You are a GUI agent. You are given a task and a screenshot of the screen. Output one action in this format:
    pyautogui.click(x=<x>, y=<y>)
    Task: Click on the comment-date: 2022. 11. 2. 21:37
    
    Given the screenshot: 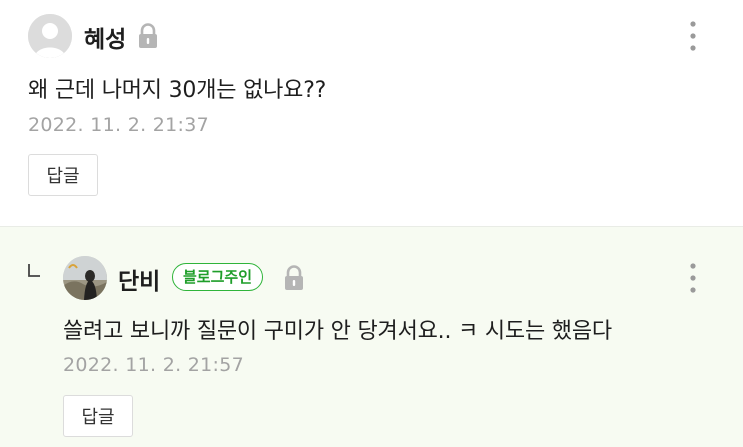 What is the action you would take?
    pyautogui.click(x=119, y=125)
    